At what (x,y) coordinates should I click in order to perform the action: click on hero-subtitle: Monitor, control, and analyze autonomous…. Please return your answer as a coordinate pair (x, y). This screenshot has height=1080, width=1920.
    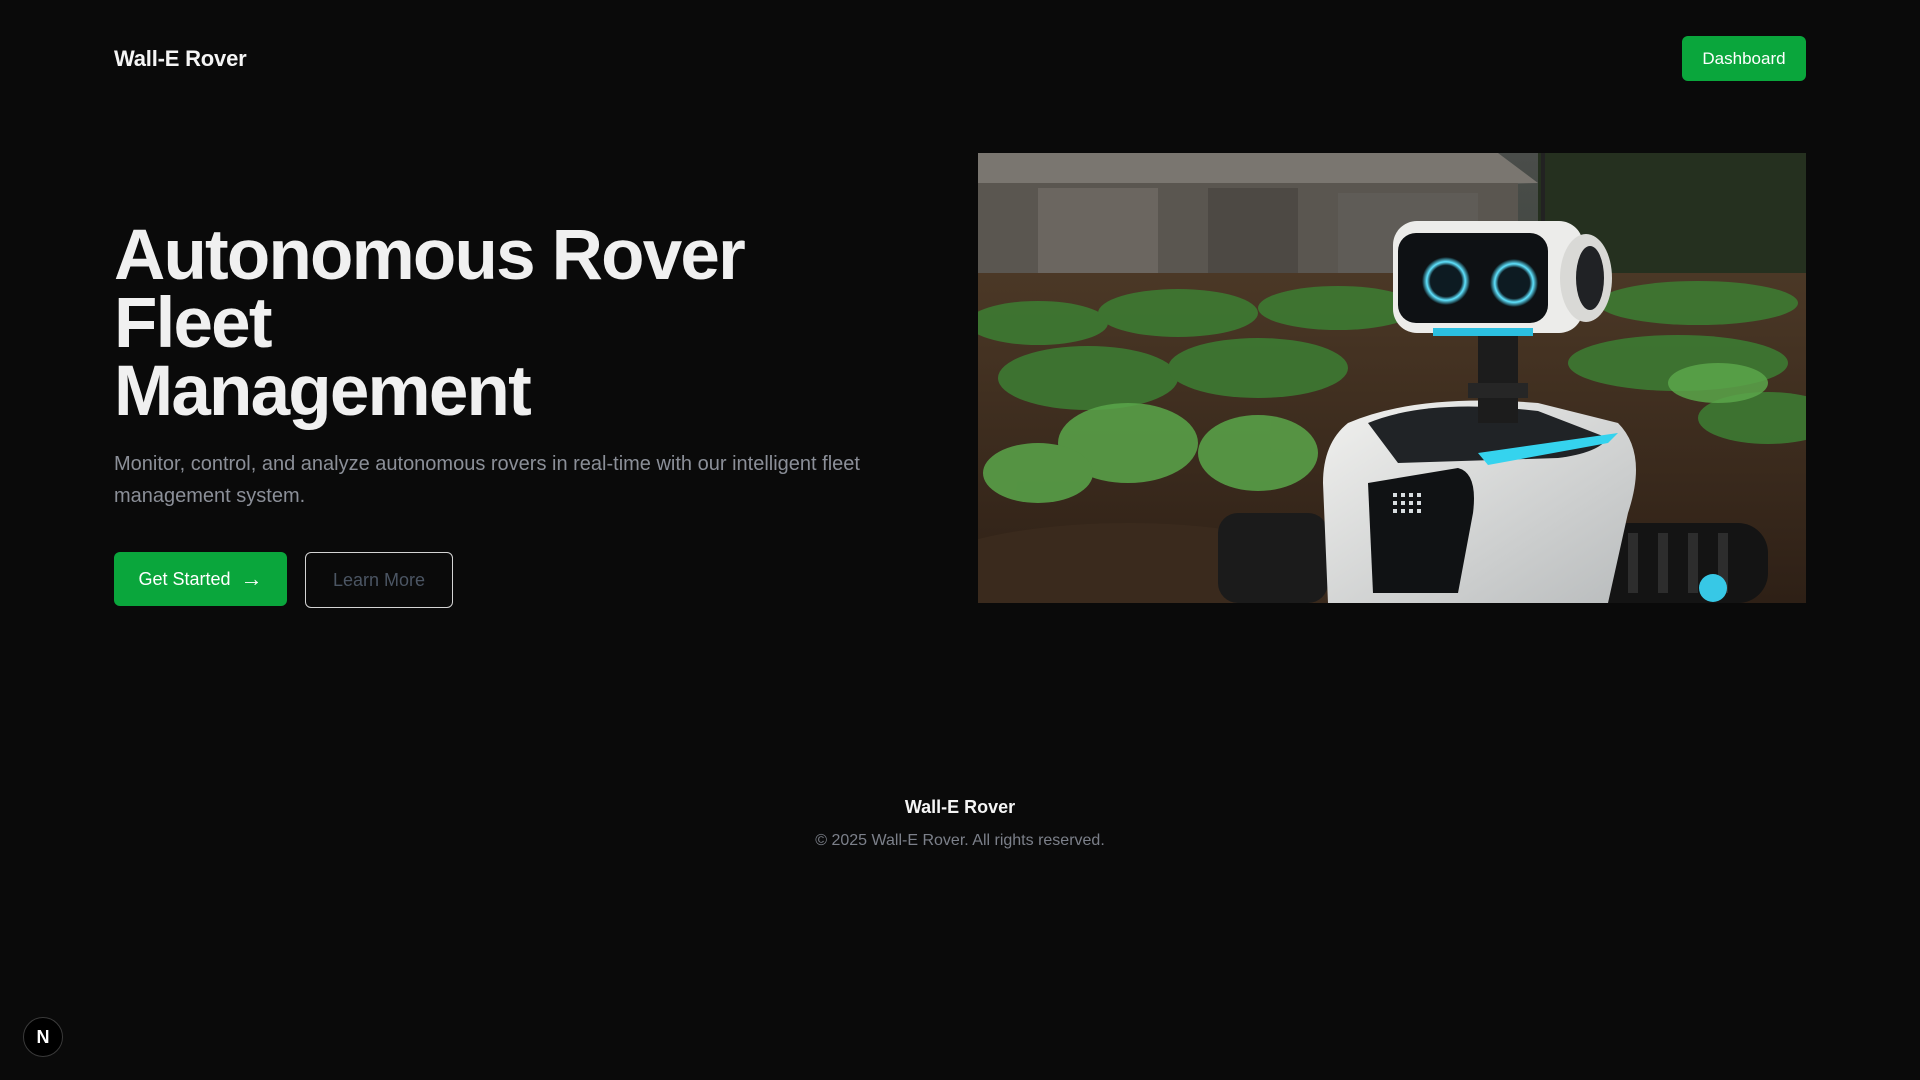
    Looking at the image, I should click on (487, 480).